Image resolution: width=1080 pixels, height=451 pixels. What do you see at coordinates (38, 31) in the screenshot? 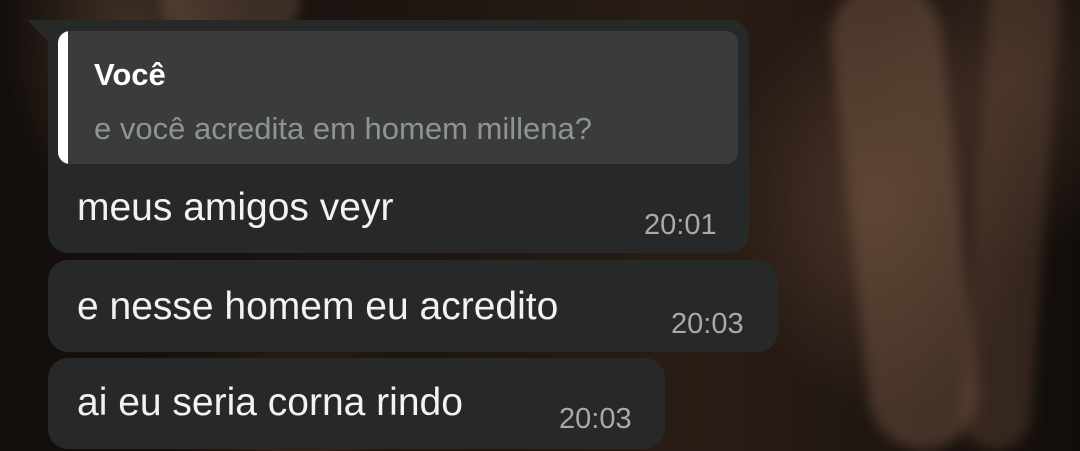
I see `bubble-tail` at bounding box center [38, 31].